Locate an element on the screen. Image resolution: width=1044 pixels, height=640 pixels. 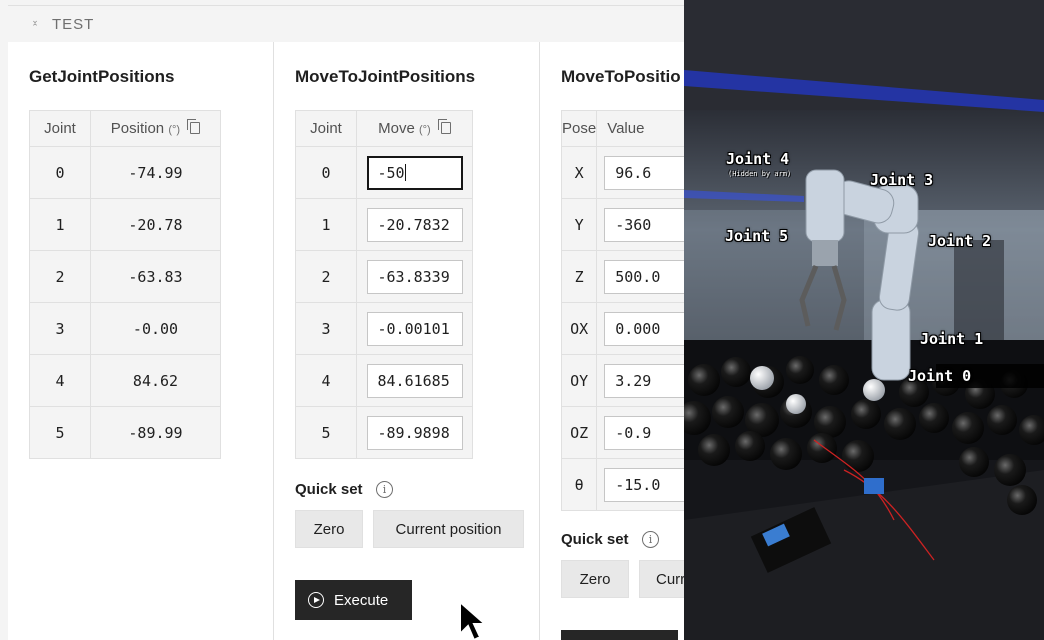
joint-position-value: -74.99 is located at coordinates (155, 172).